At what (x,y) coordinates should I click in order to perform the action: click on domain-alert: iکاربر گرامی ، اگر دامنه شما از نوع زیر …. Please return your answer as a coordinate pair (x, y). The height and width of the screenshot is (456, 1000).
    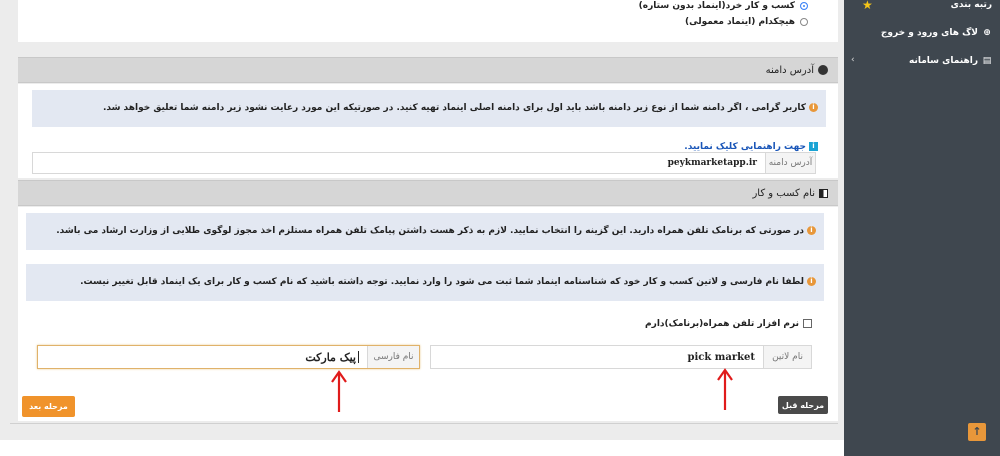
    Looking at the image, I should click on (429, 108).